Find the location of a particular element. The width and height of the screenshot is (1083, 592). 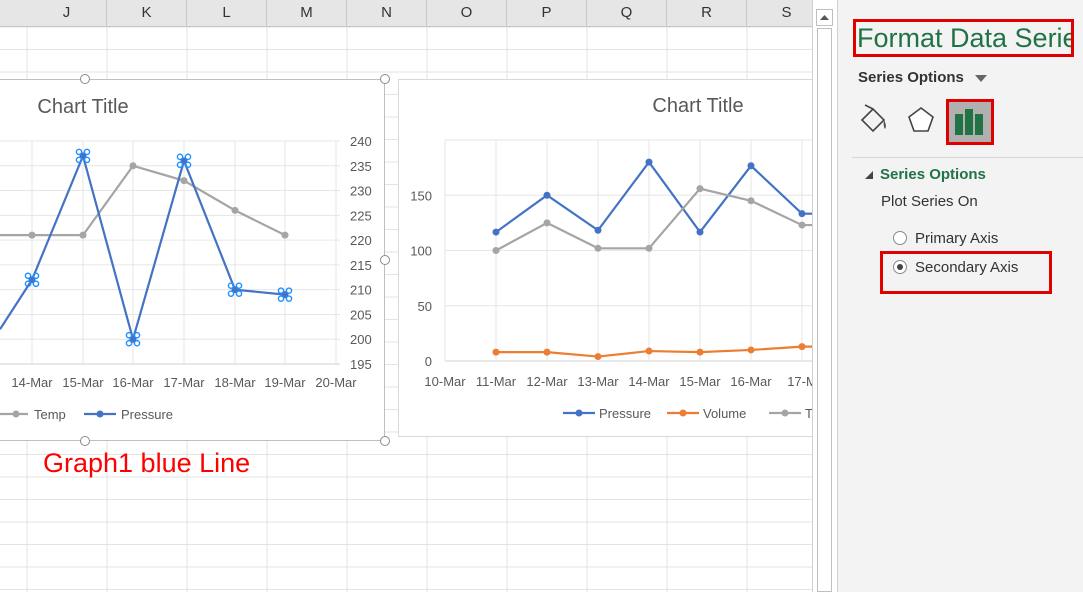

chart-2-y-axis: 150 100 50 0 is located at coordinates (421, 278).